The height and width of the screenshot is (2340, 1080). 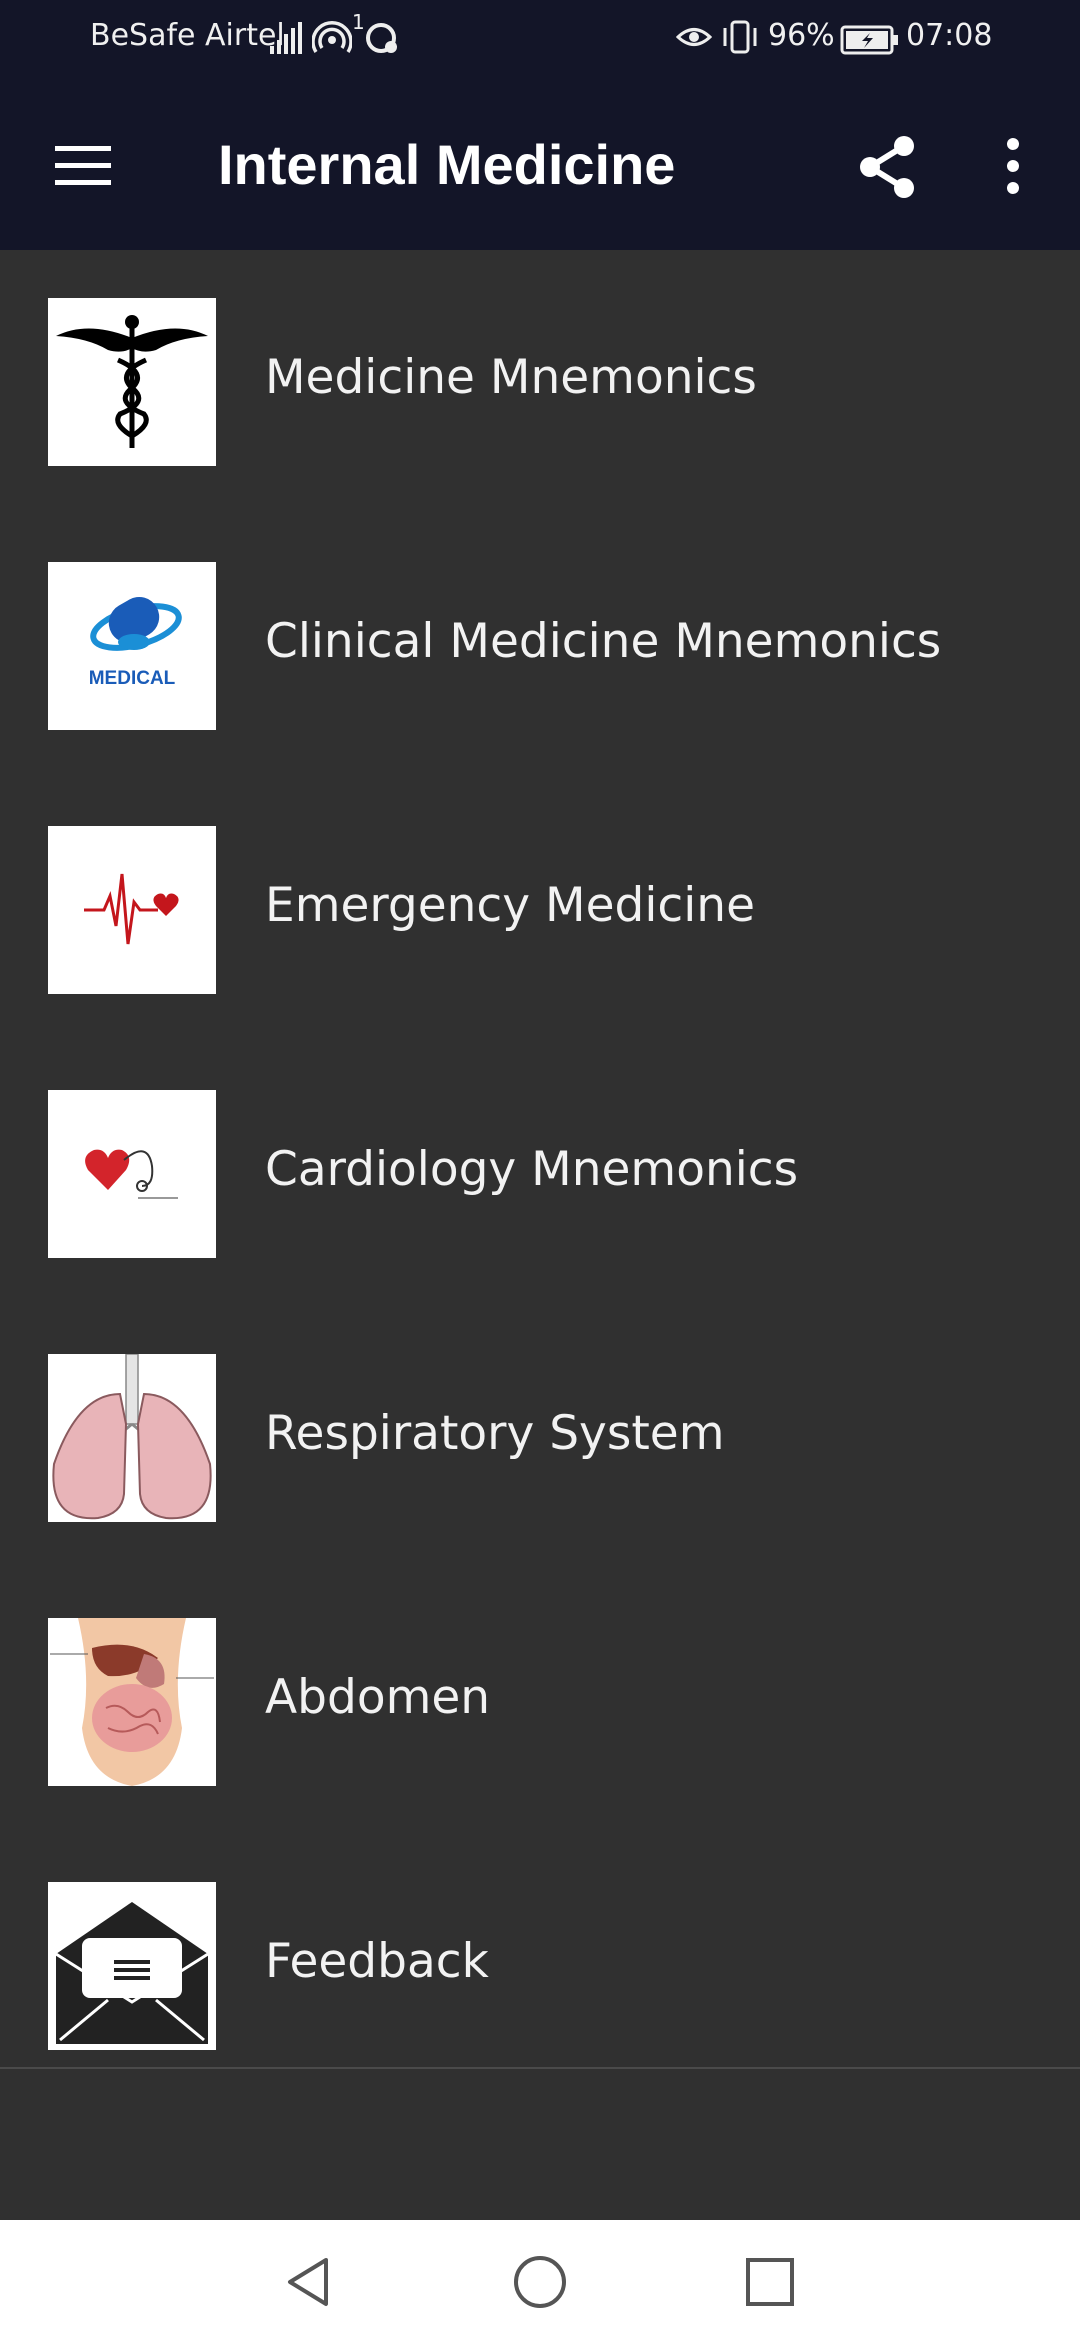 What do you see at coordinates (540, 2068) in the screenshot?
I see `list-divider` at bounding box center [540, 2068].